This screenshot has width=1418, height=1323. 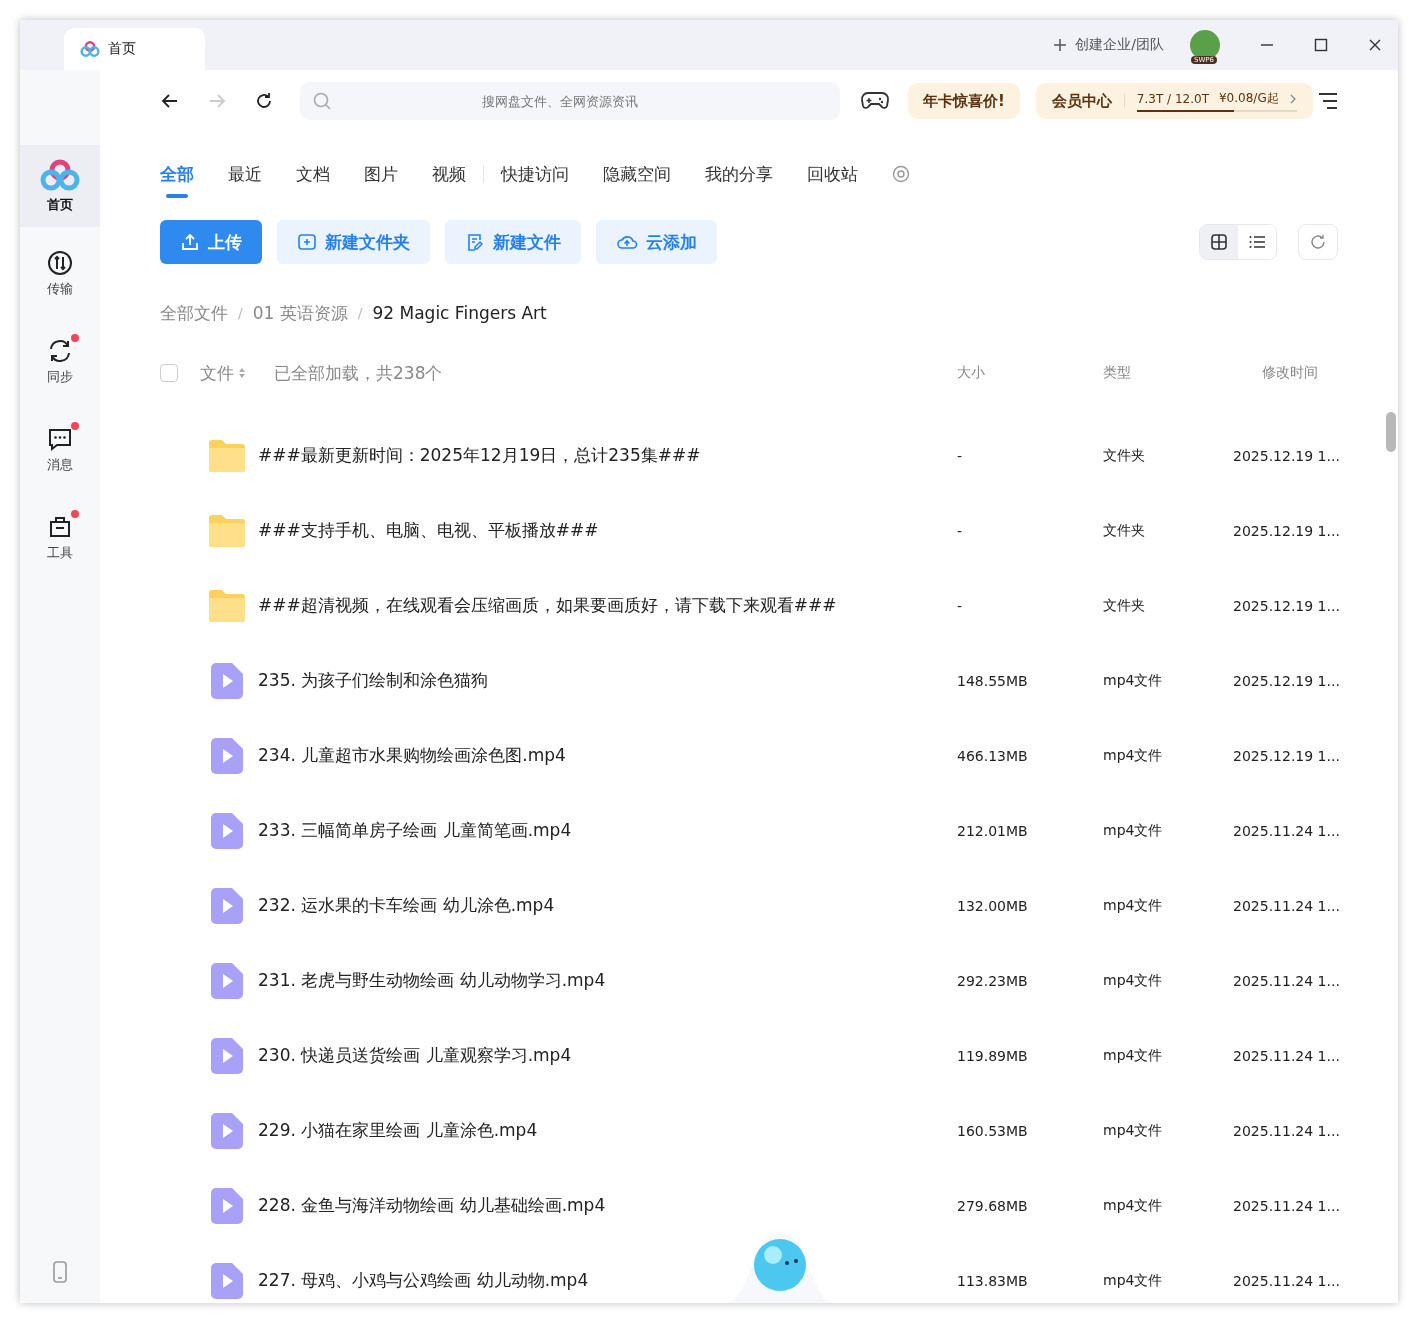 What do you see at coordinates (1257, 242) in the screenshot?
I see `list-icon` at bounding box center [1257, 242].